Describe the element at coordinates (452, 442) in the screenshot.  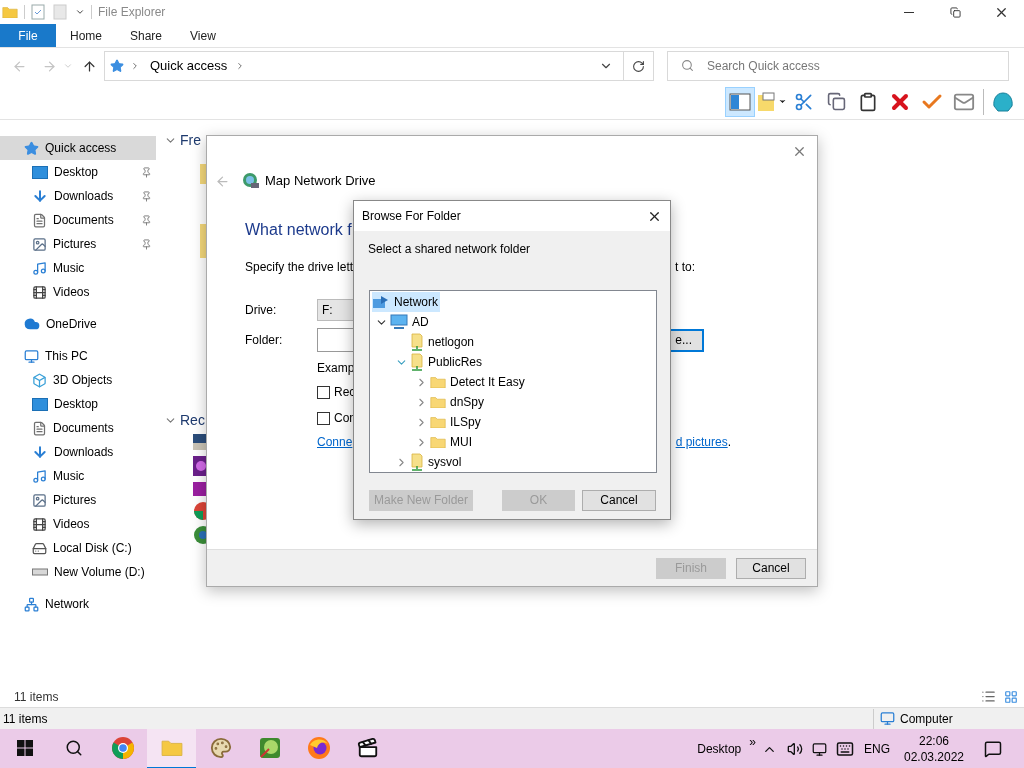
I see `tree-item: MUI` at that location.